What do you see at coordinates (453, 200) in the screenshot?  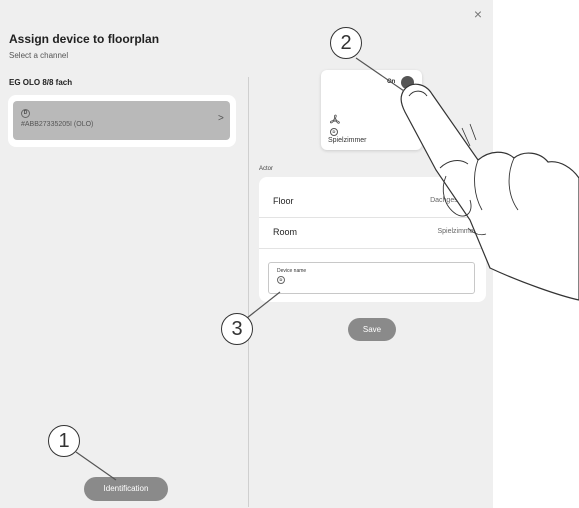 I see `floor-value: Dachgeschoss` at bounding box center [453, 200].